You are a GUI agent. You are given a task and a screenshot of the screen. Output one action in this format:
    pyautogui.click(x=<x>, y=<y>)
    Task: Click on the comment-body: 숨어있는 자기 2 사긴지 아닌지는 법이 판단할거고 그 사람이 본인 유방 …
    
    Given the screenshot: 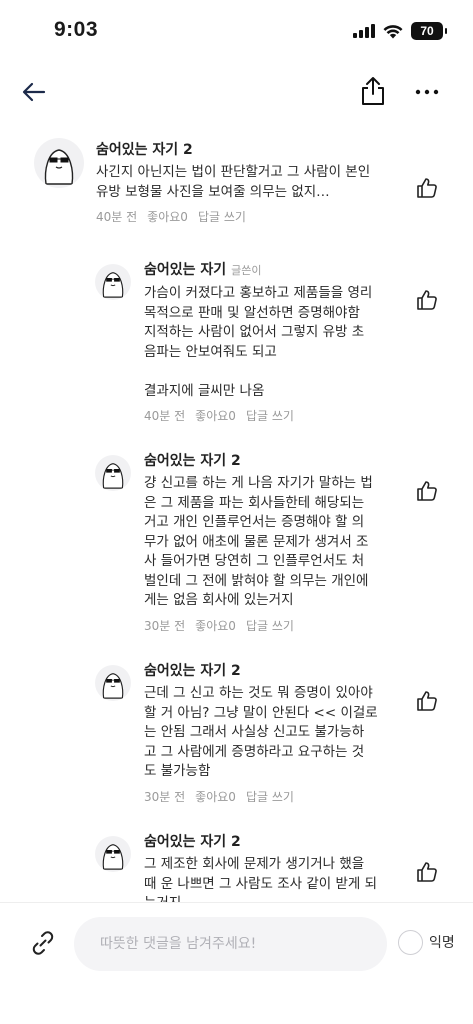 What is the action you would take?
    pyautogui.click(x=246, y=182)
    